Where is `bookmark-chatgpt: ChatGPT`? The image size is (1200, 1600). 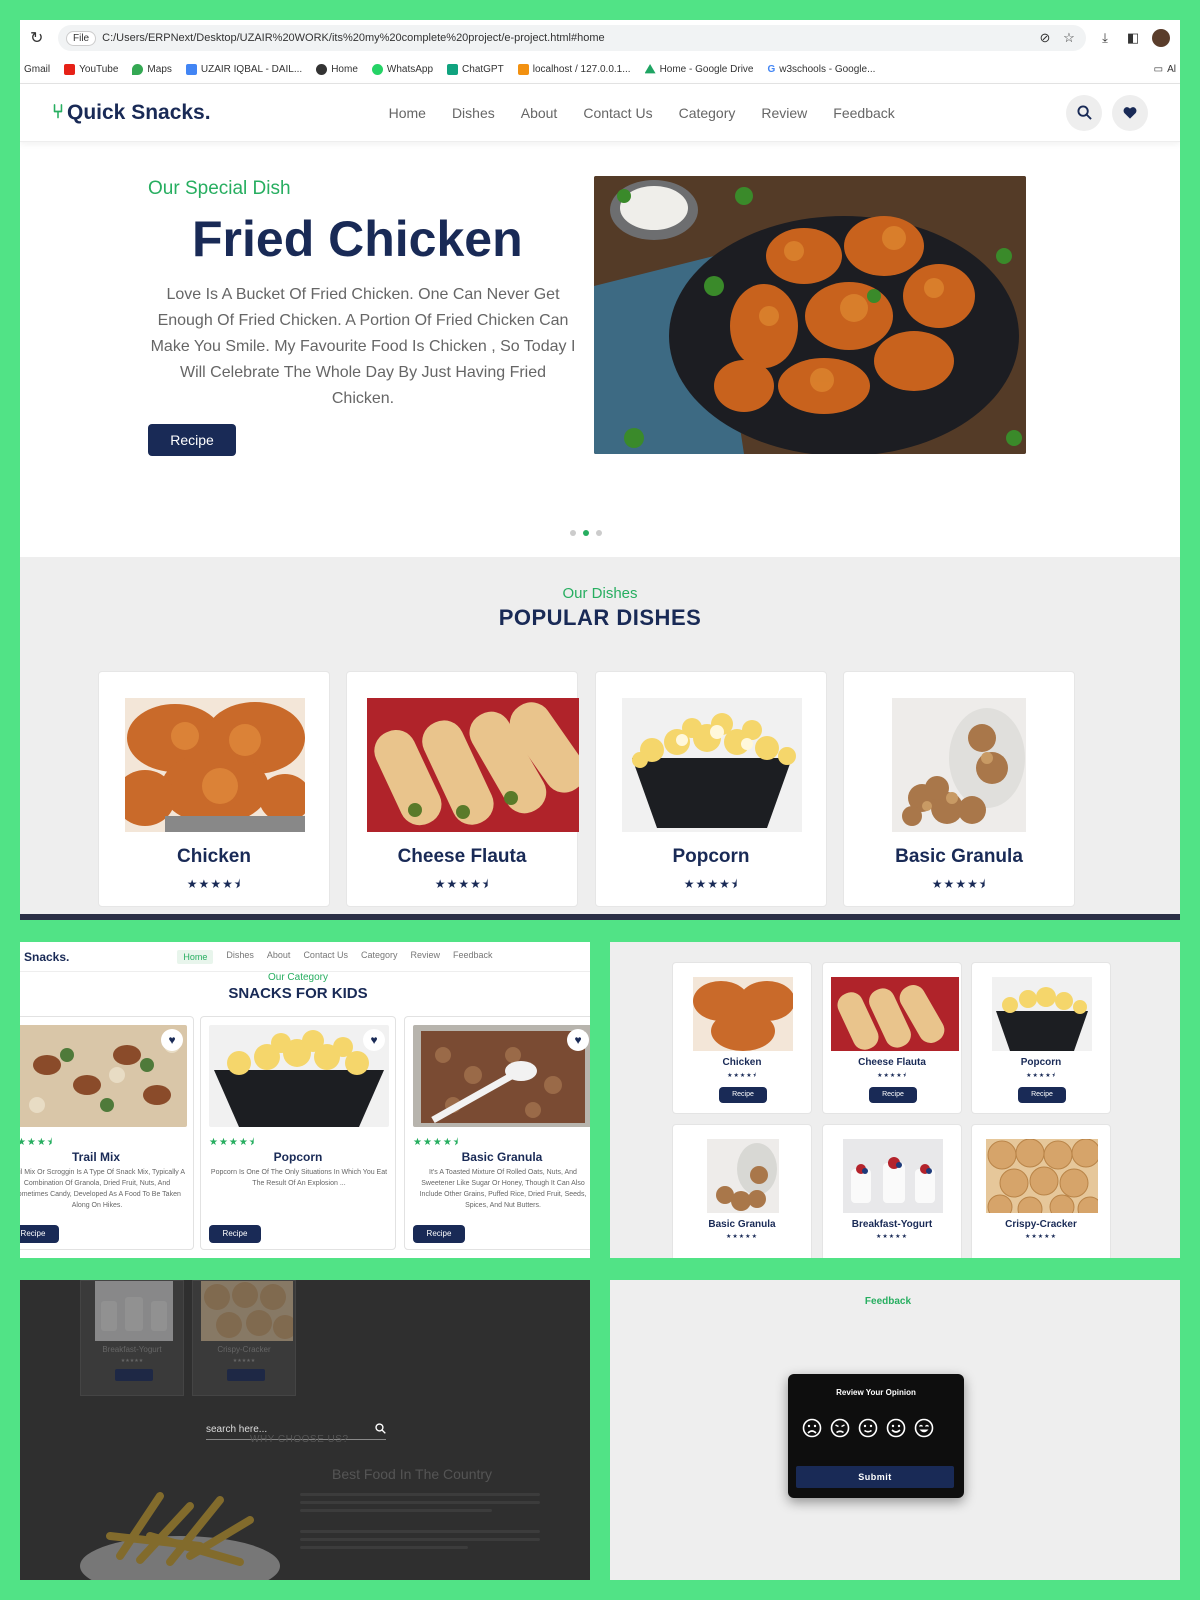 bookmark-chatgpt: ChatGPT is located at coordinates (475, 69).